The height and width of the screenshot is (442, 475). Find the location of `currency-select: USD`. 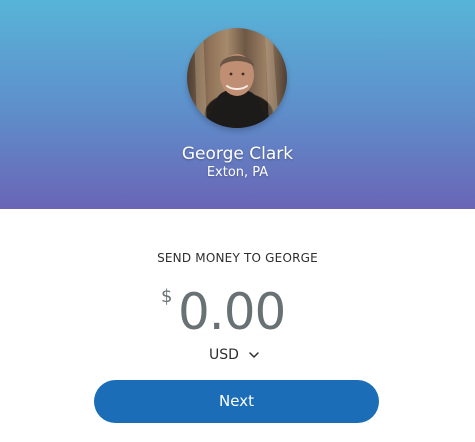

currency-select: USD is located at coordinates (237, 355).